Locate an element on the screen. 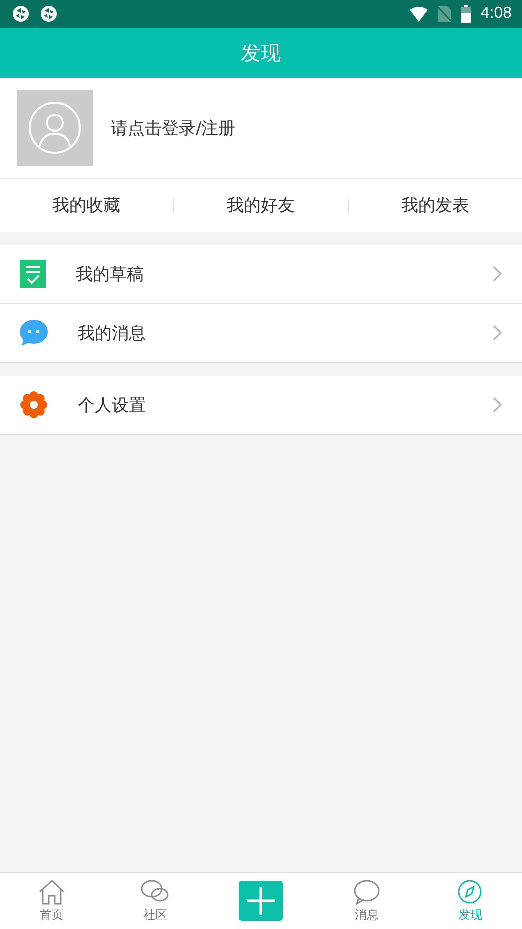 This screenshot has width=522, height=929. menu-row: 我的草稿 is located at coordinates (261, 274).